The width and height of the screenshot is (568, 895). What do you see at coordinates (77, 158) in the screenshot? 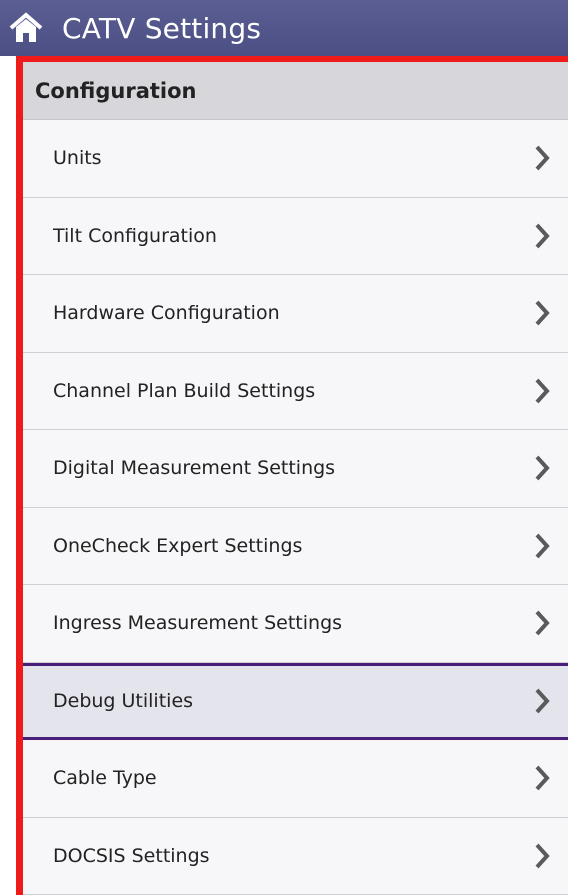
I see `menu-item-label: Units` at bounding box center [77, 158].